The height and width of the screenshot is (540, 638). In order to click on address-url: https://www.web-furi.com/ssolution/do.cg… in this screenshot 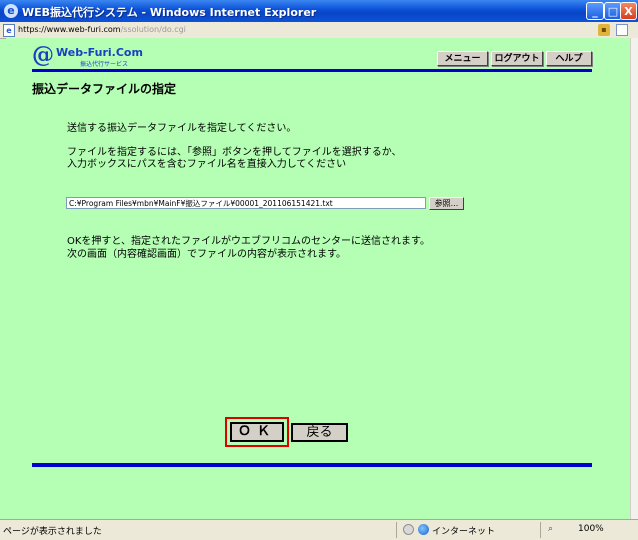, I will do `click(102, 30)`.